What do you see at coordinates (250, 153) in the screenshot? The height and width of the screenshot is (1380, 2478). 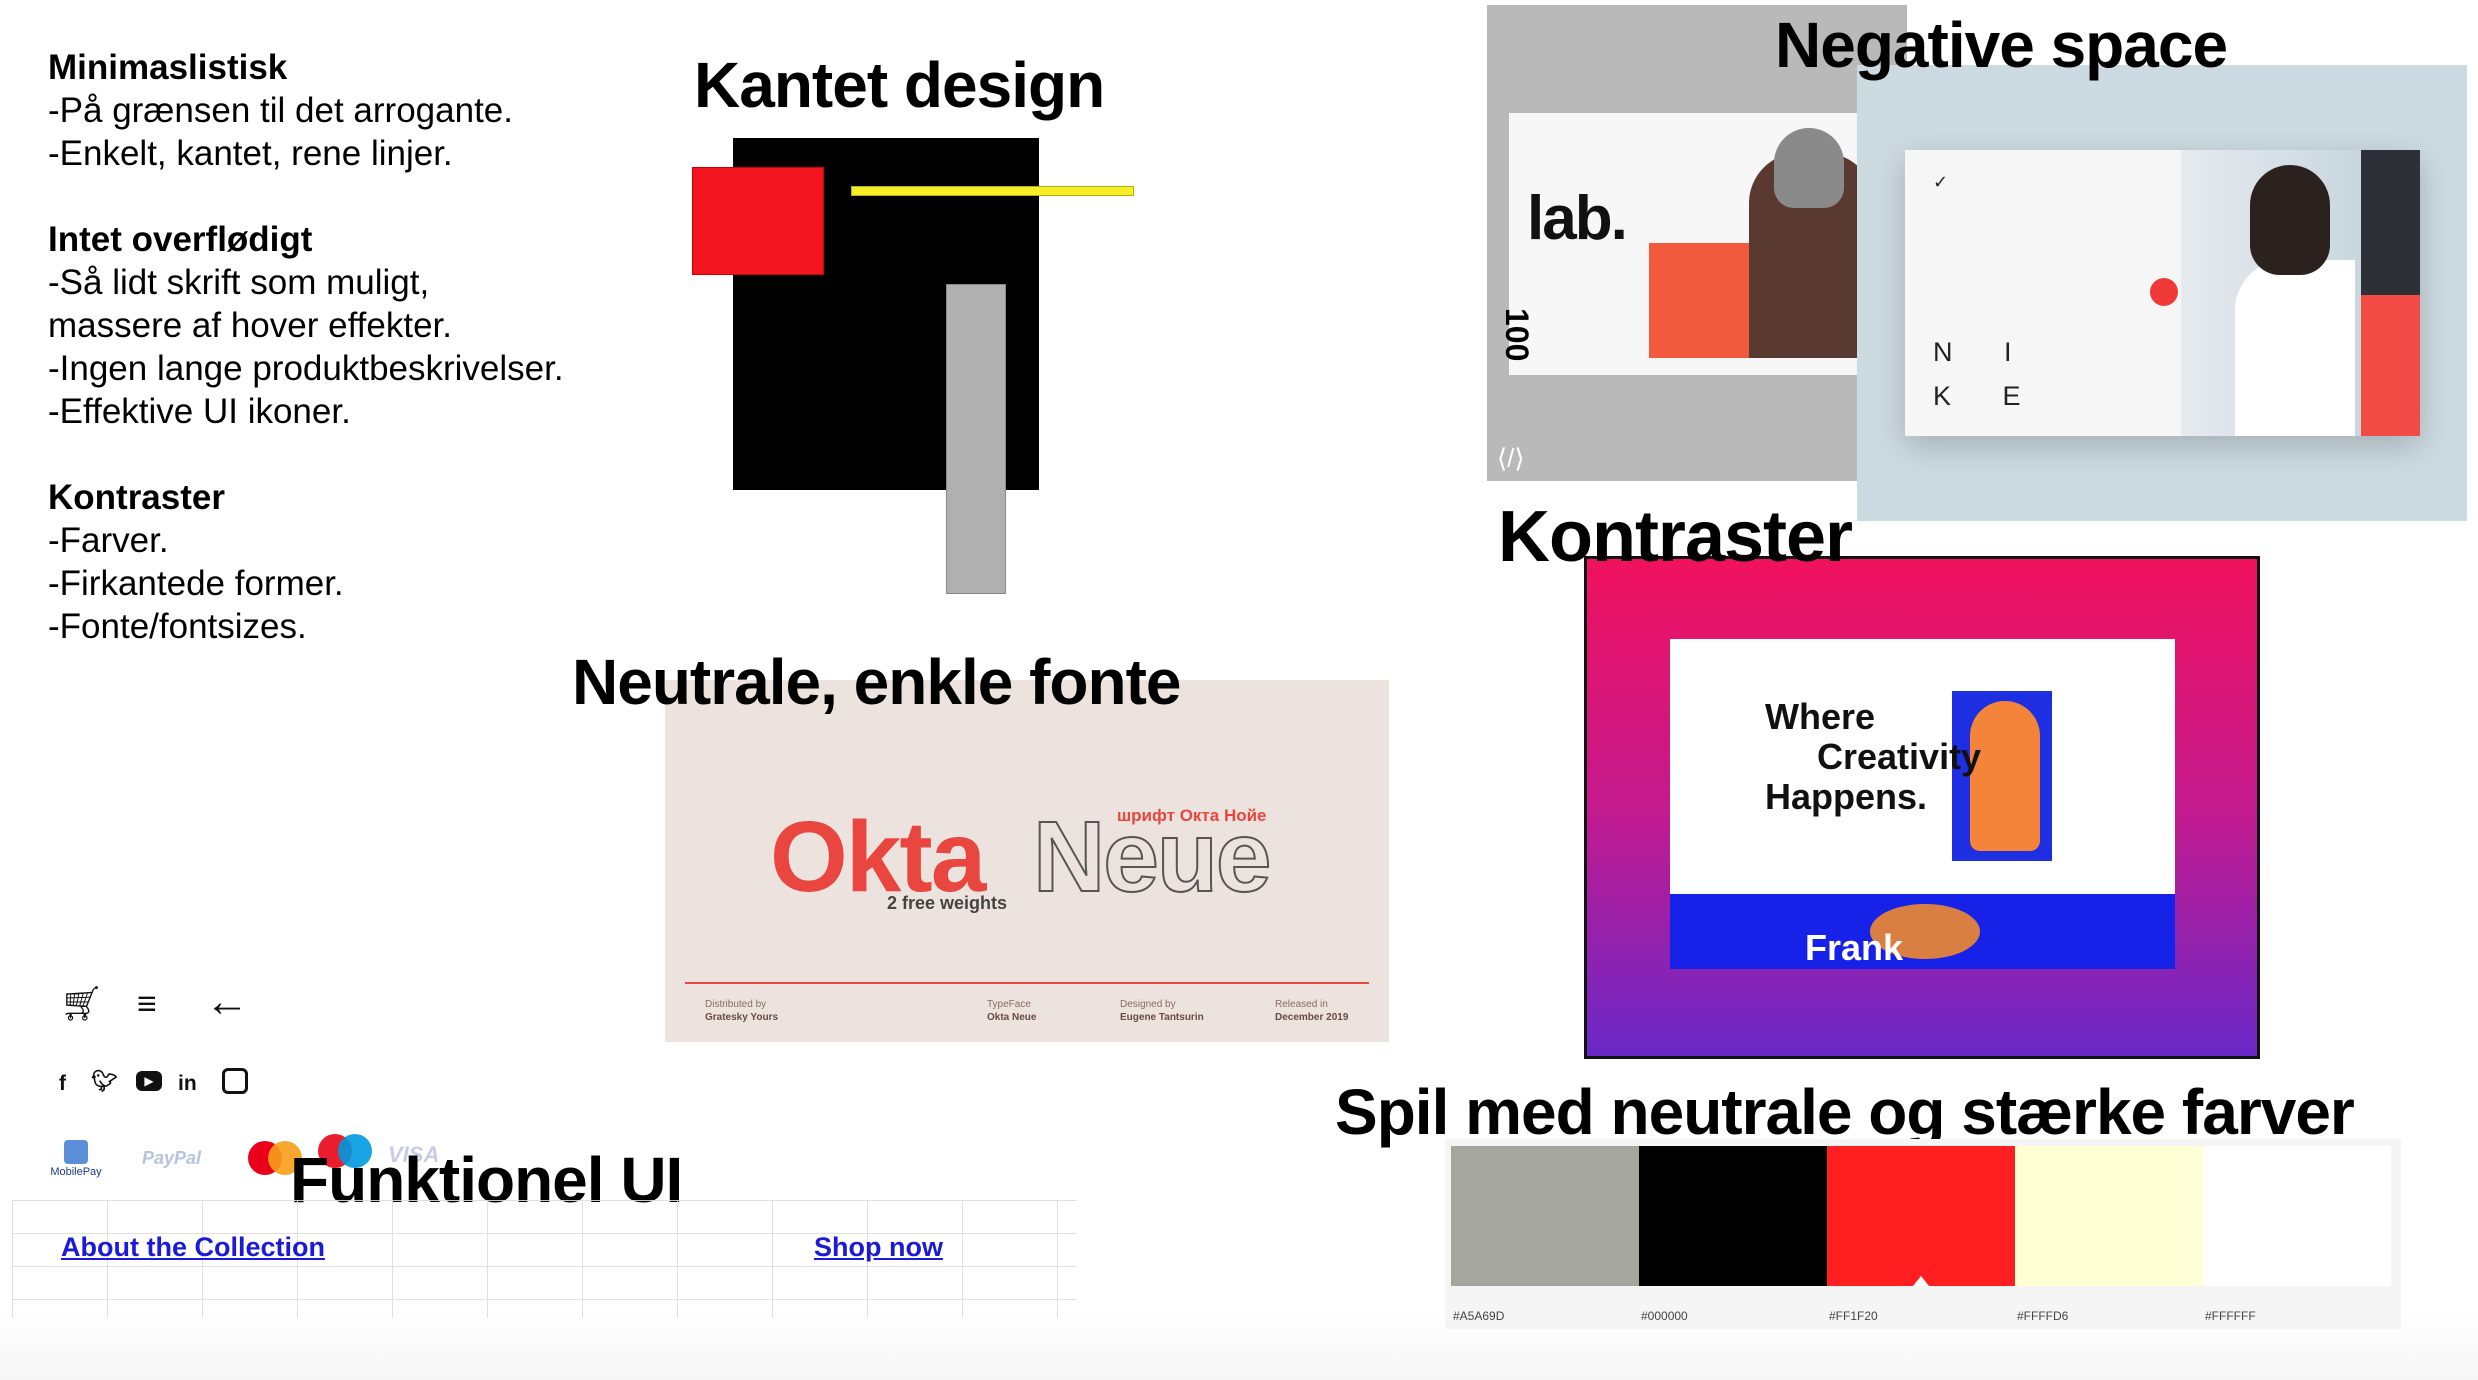 I see `notes-line: -Enkelt, kantet, rene linjer.` at bounding box center [250, 153].